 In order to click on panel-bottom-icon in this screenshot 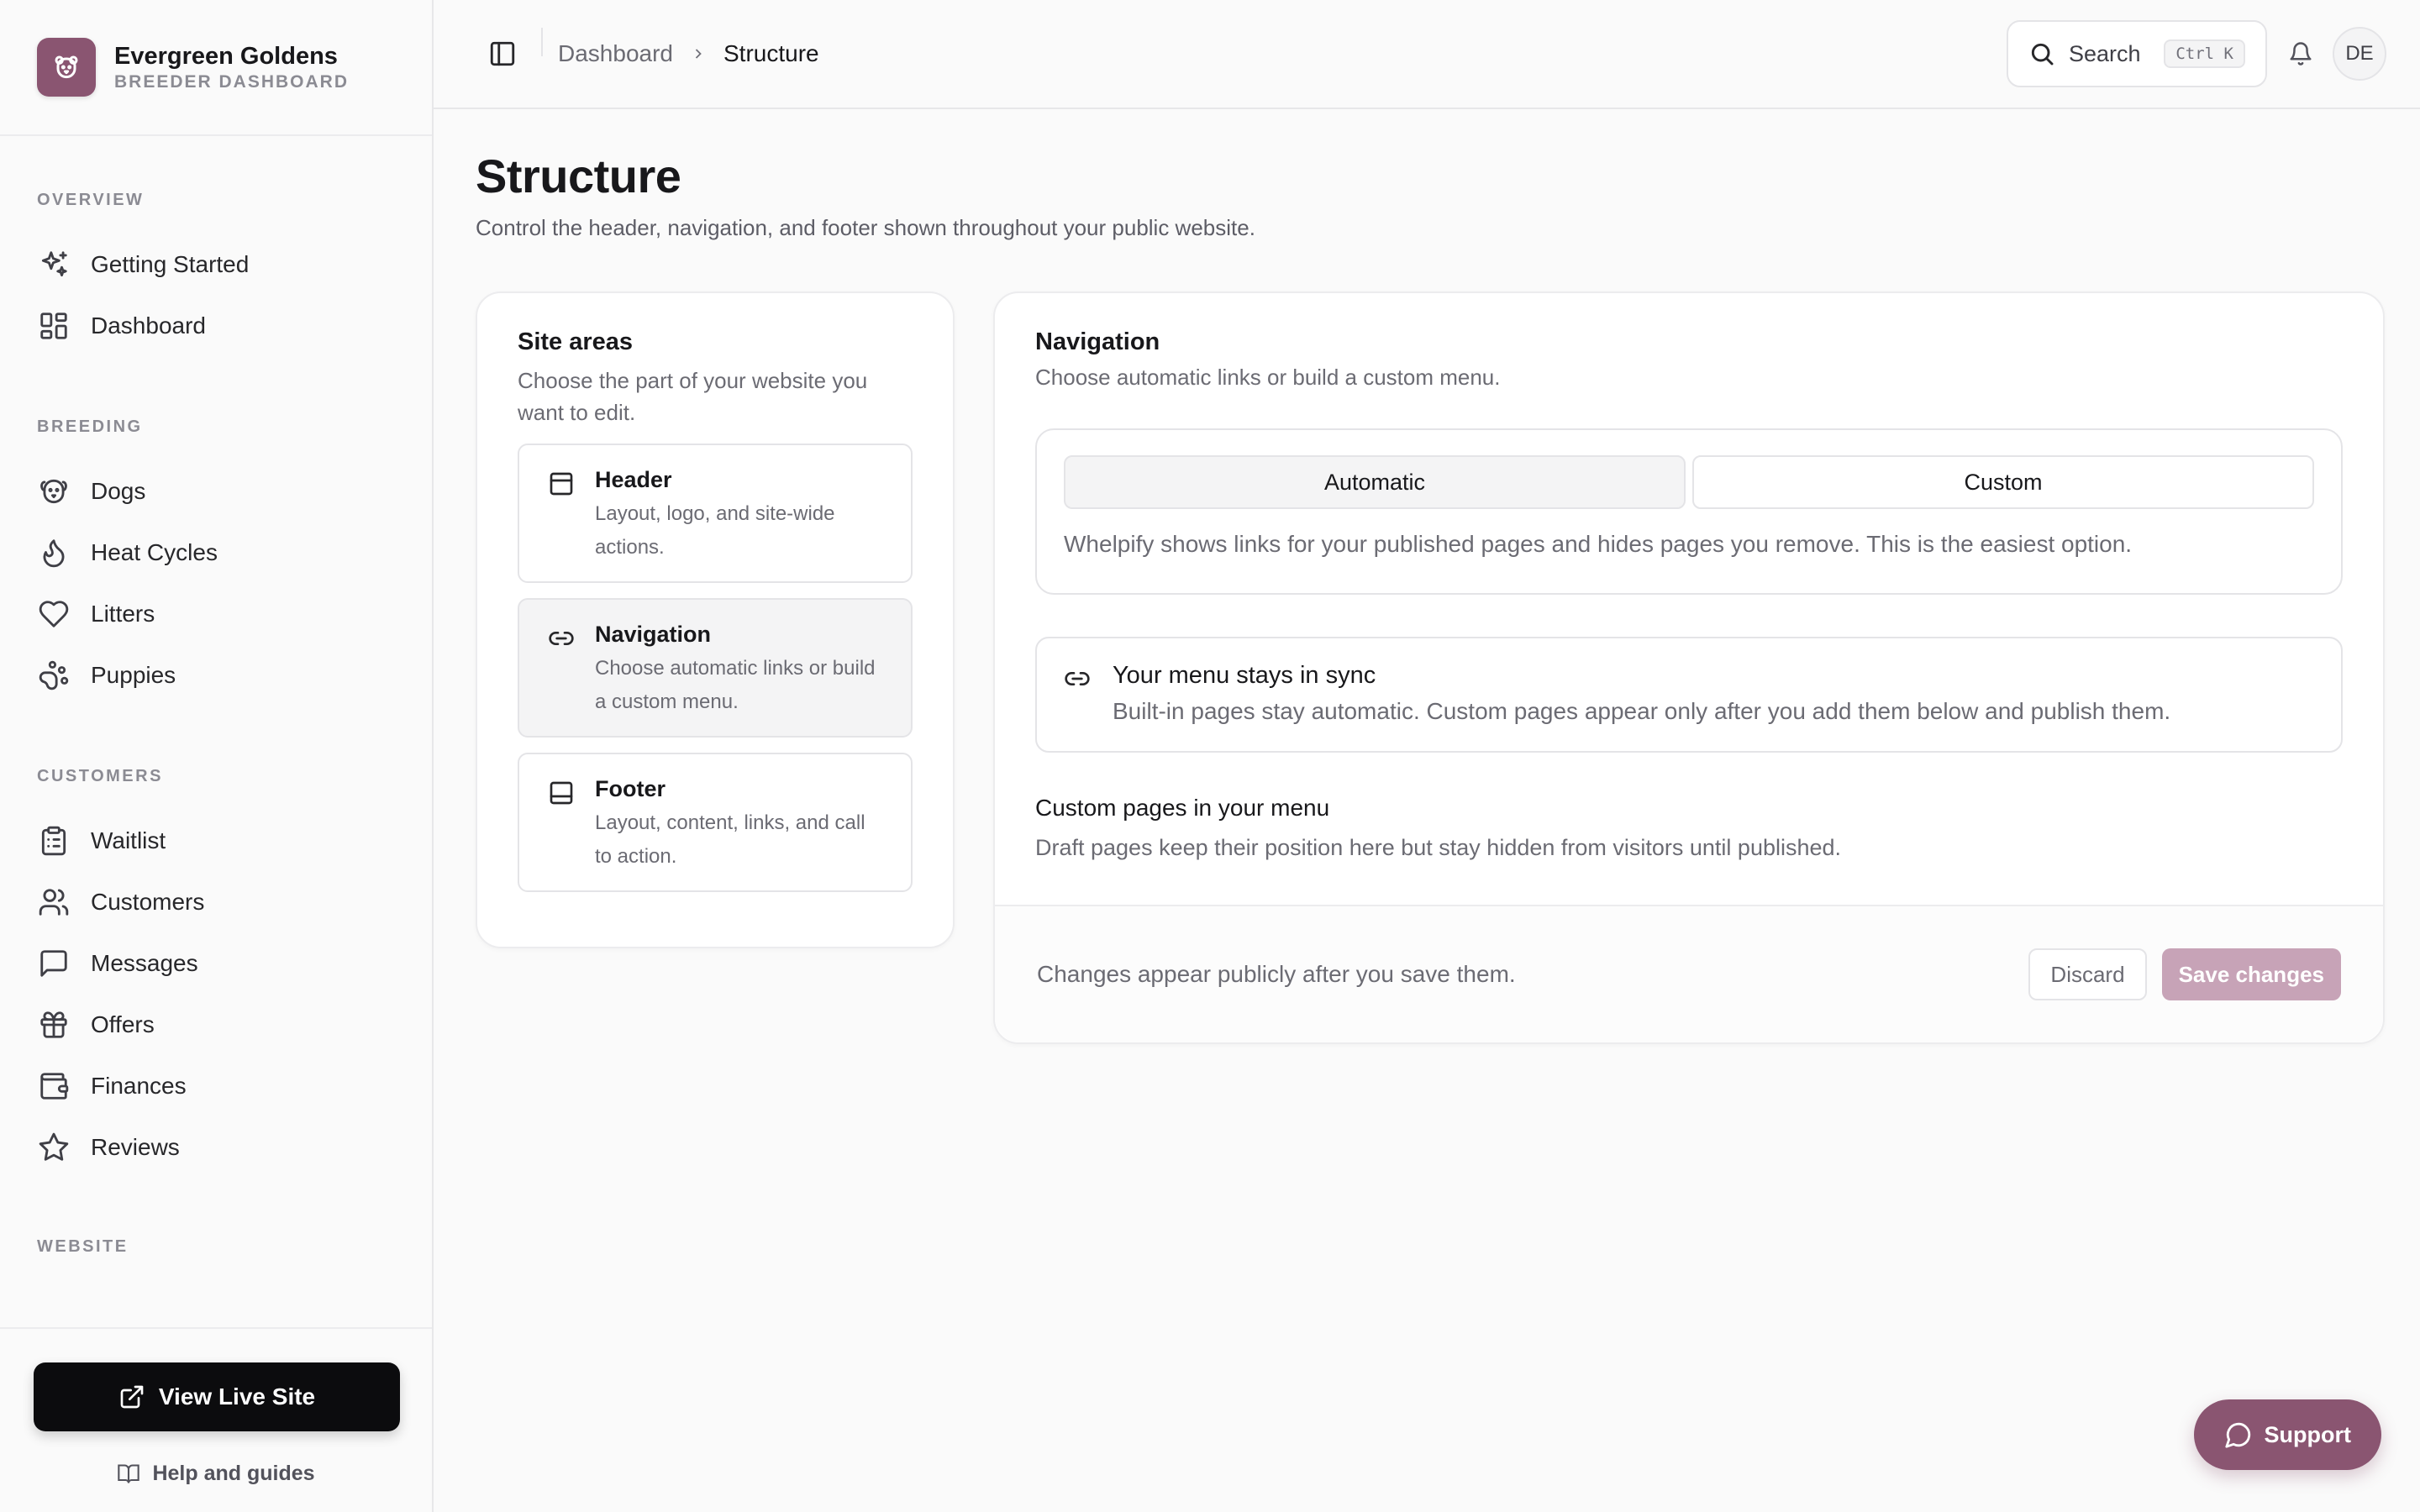, I will do `click(561, 821)`.